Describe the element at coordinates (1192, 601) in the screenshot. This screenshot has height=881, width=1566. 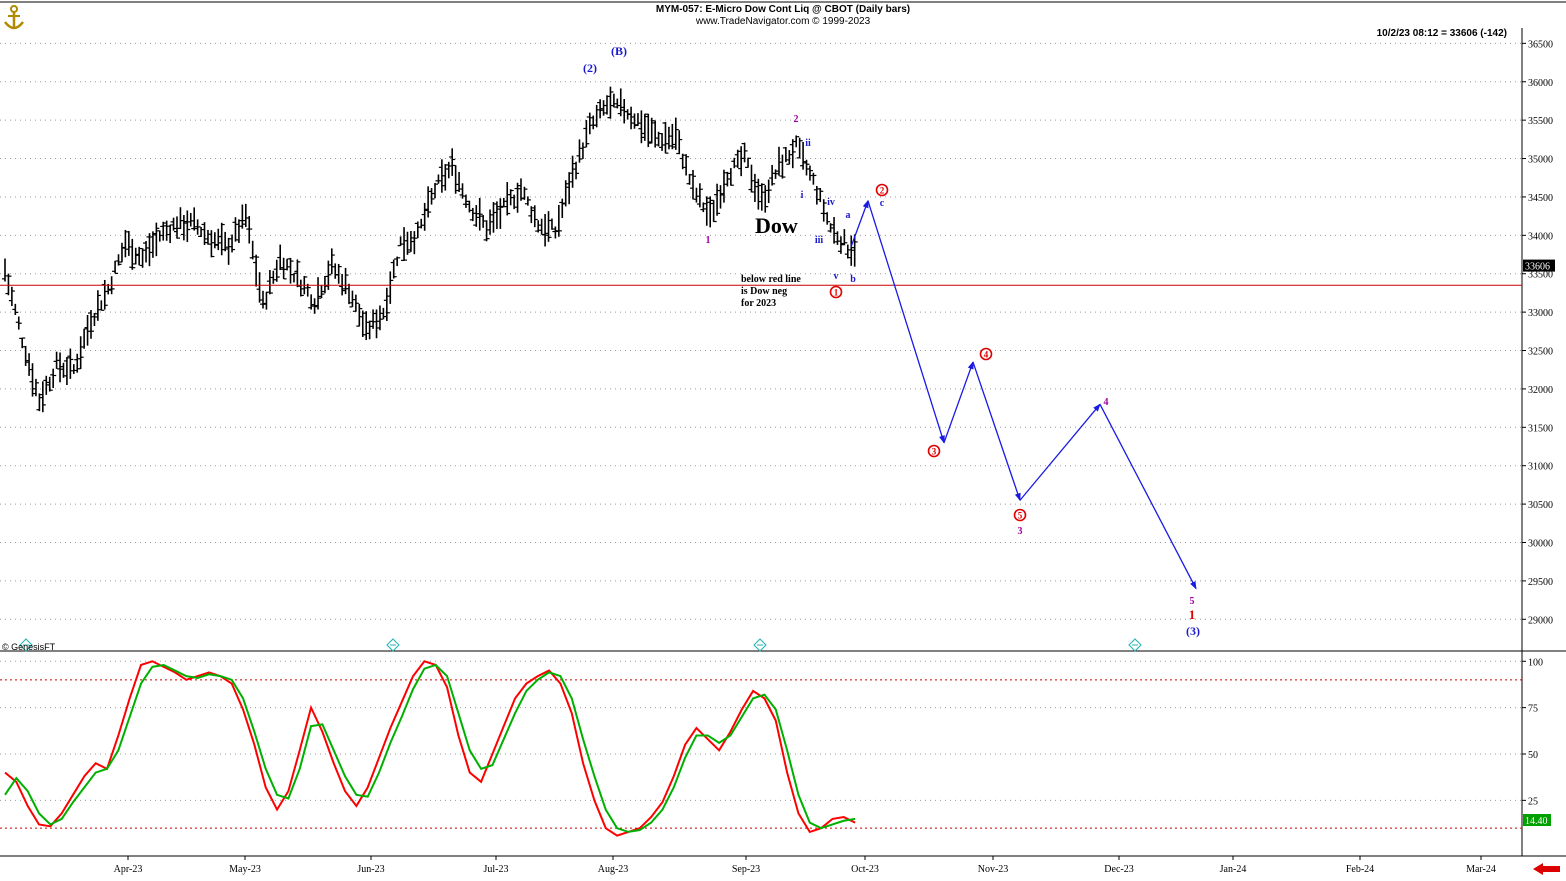
I see `wave-label: 5` at that location.